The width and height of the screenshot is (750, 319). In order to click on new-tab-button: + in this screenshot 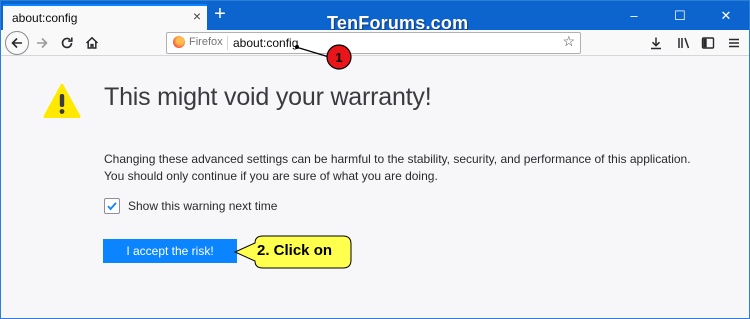, I will do `click(220, 15)`.